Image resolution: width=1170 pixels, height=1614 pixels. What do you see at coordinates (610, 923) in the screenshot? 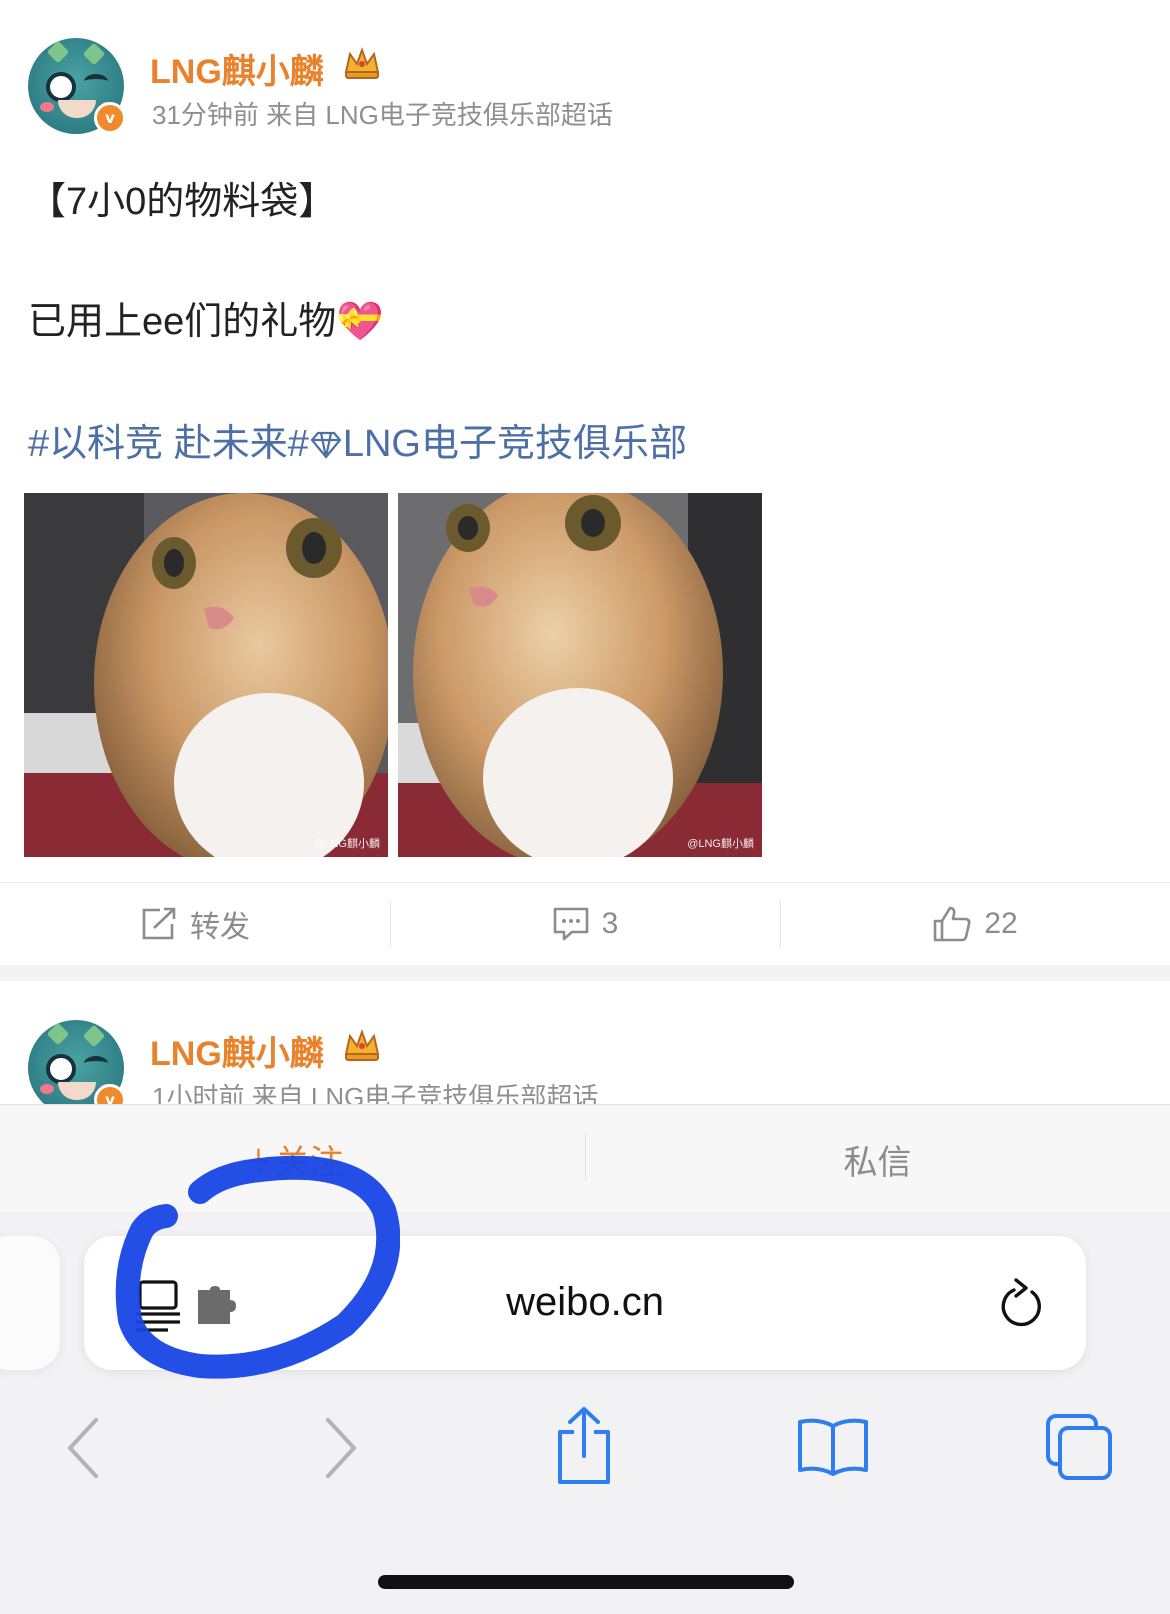
I see `comment-count: 3` at bounding box center [610, 923].